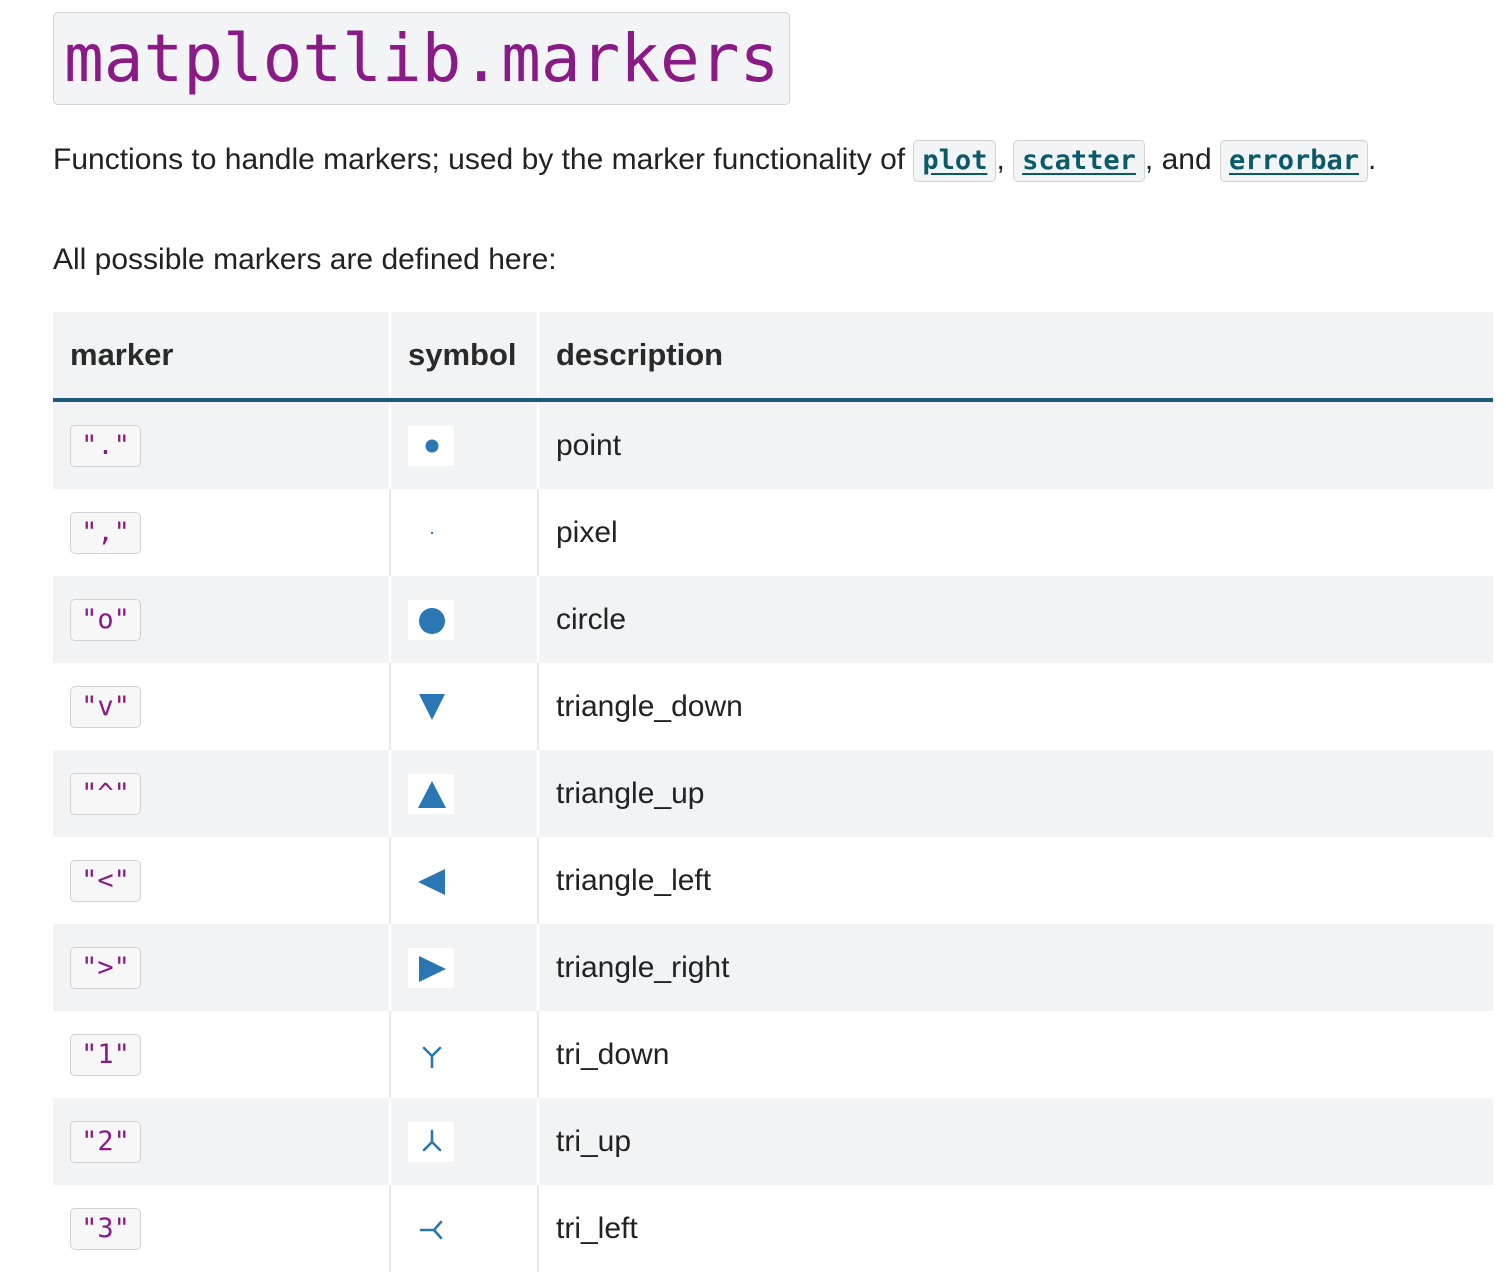 This screenshot has width=1506, height=1274. I want to click on marker-cell: "o", so click(222, 619).